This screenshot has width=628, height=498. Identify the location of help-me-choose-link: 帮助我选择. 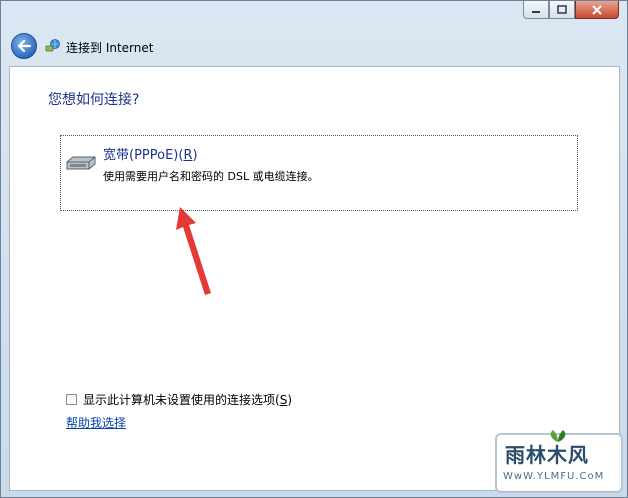
(96, 422).